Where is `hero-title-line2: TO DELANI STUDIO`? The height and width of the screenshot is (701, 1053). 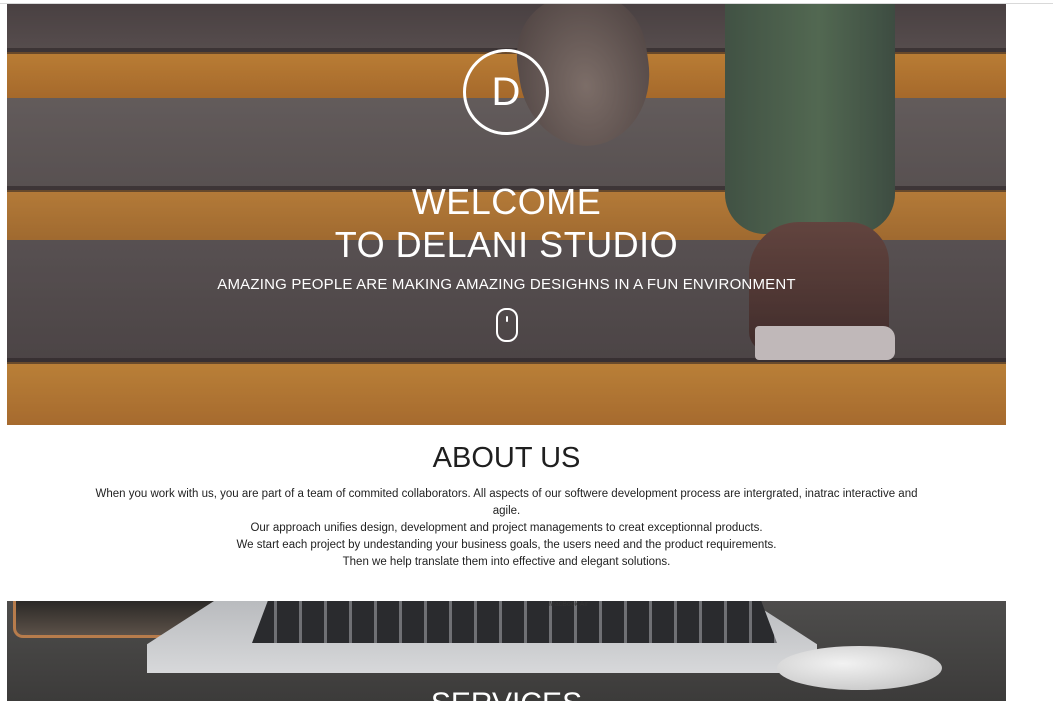
hero-title-line2: TO DELANI STUDIO is located at coordinates (506, 244).